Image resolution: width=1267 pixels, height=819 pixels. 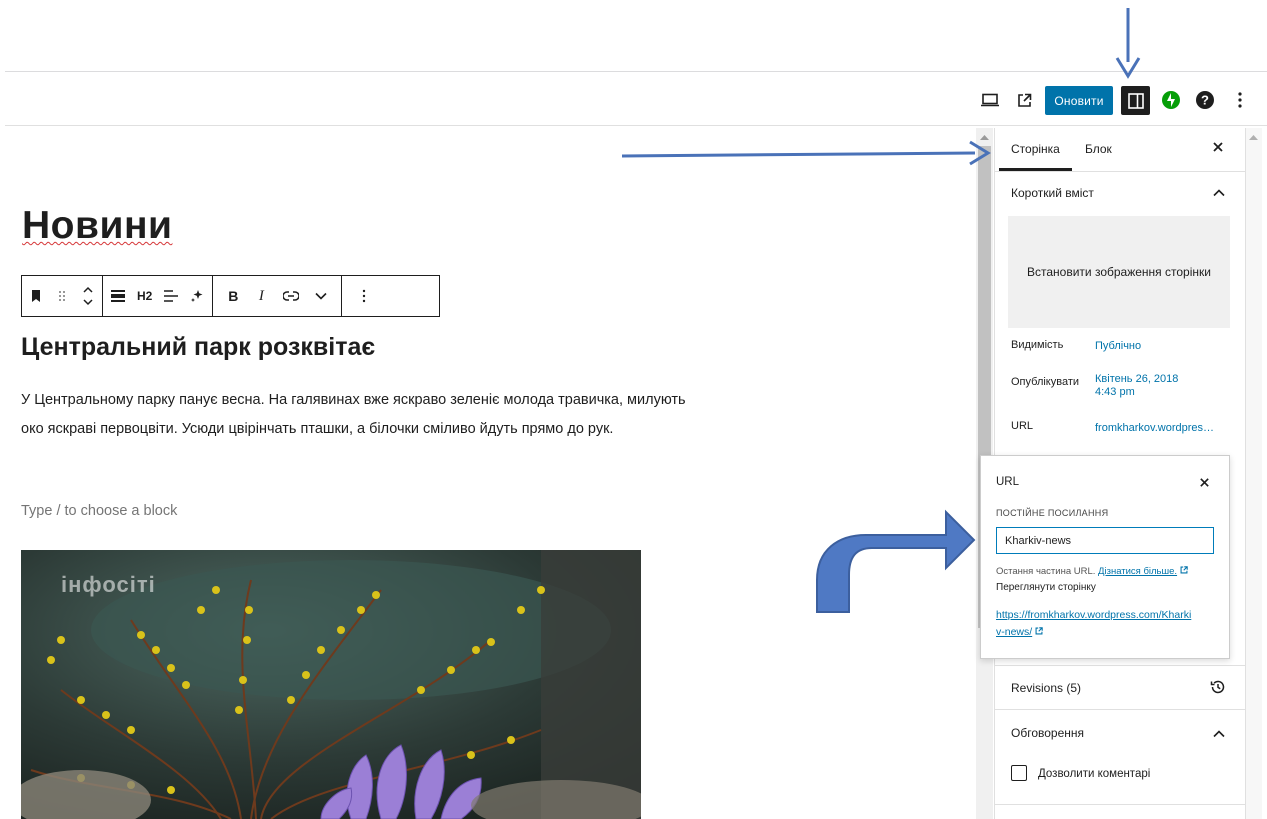 What do you see at coordinates (233, 296) in the screenshot?
I see `bold-button: B` at bounding box center [233, 296].